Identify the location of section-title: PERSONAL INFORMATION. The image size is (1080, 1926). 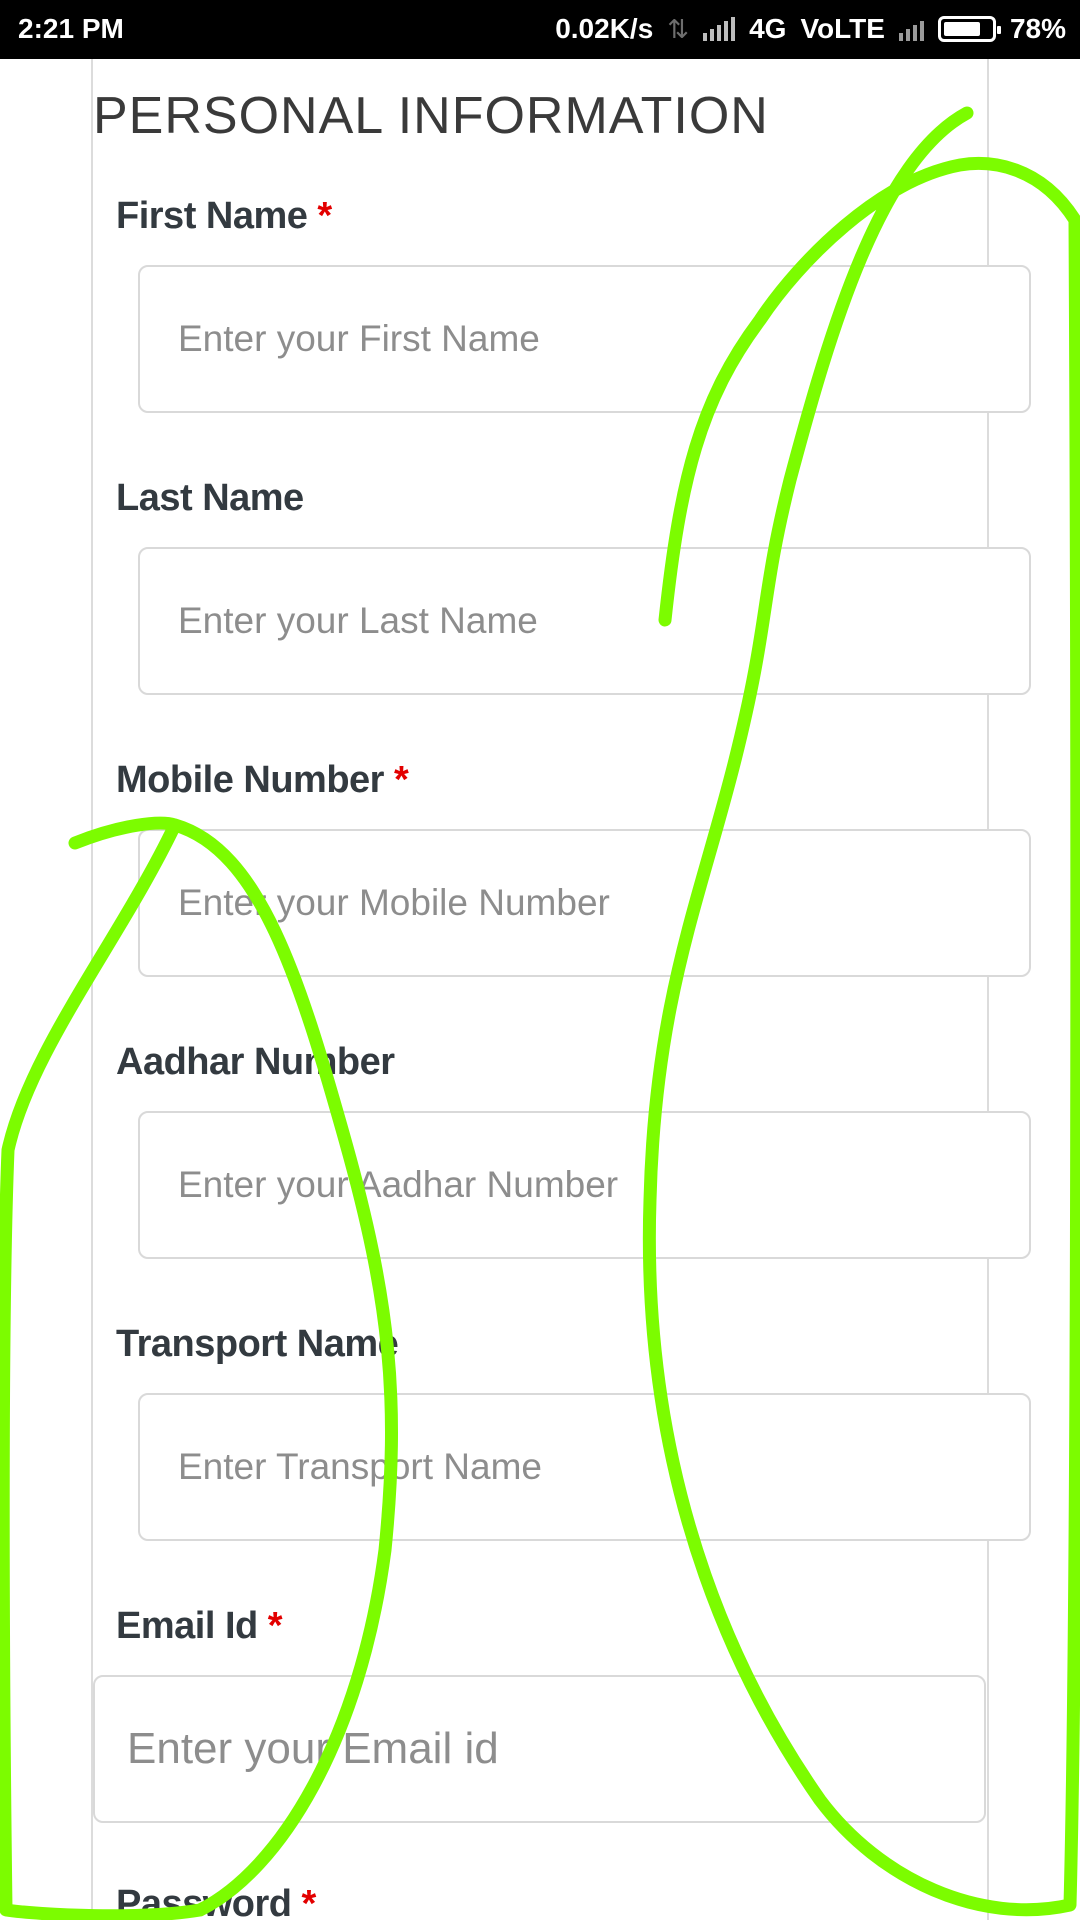
(431, 116).